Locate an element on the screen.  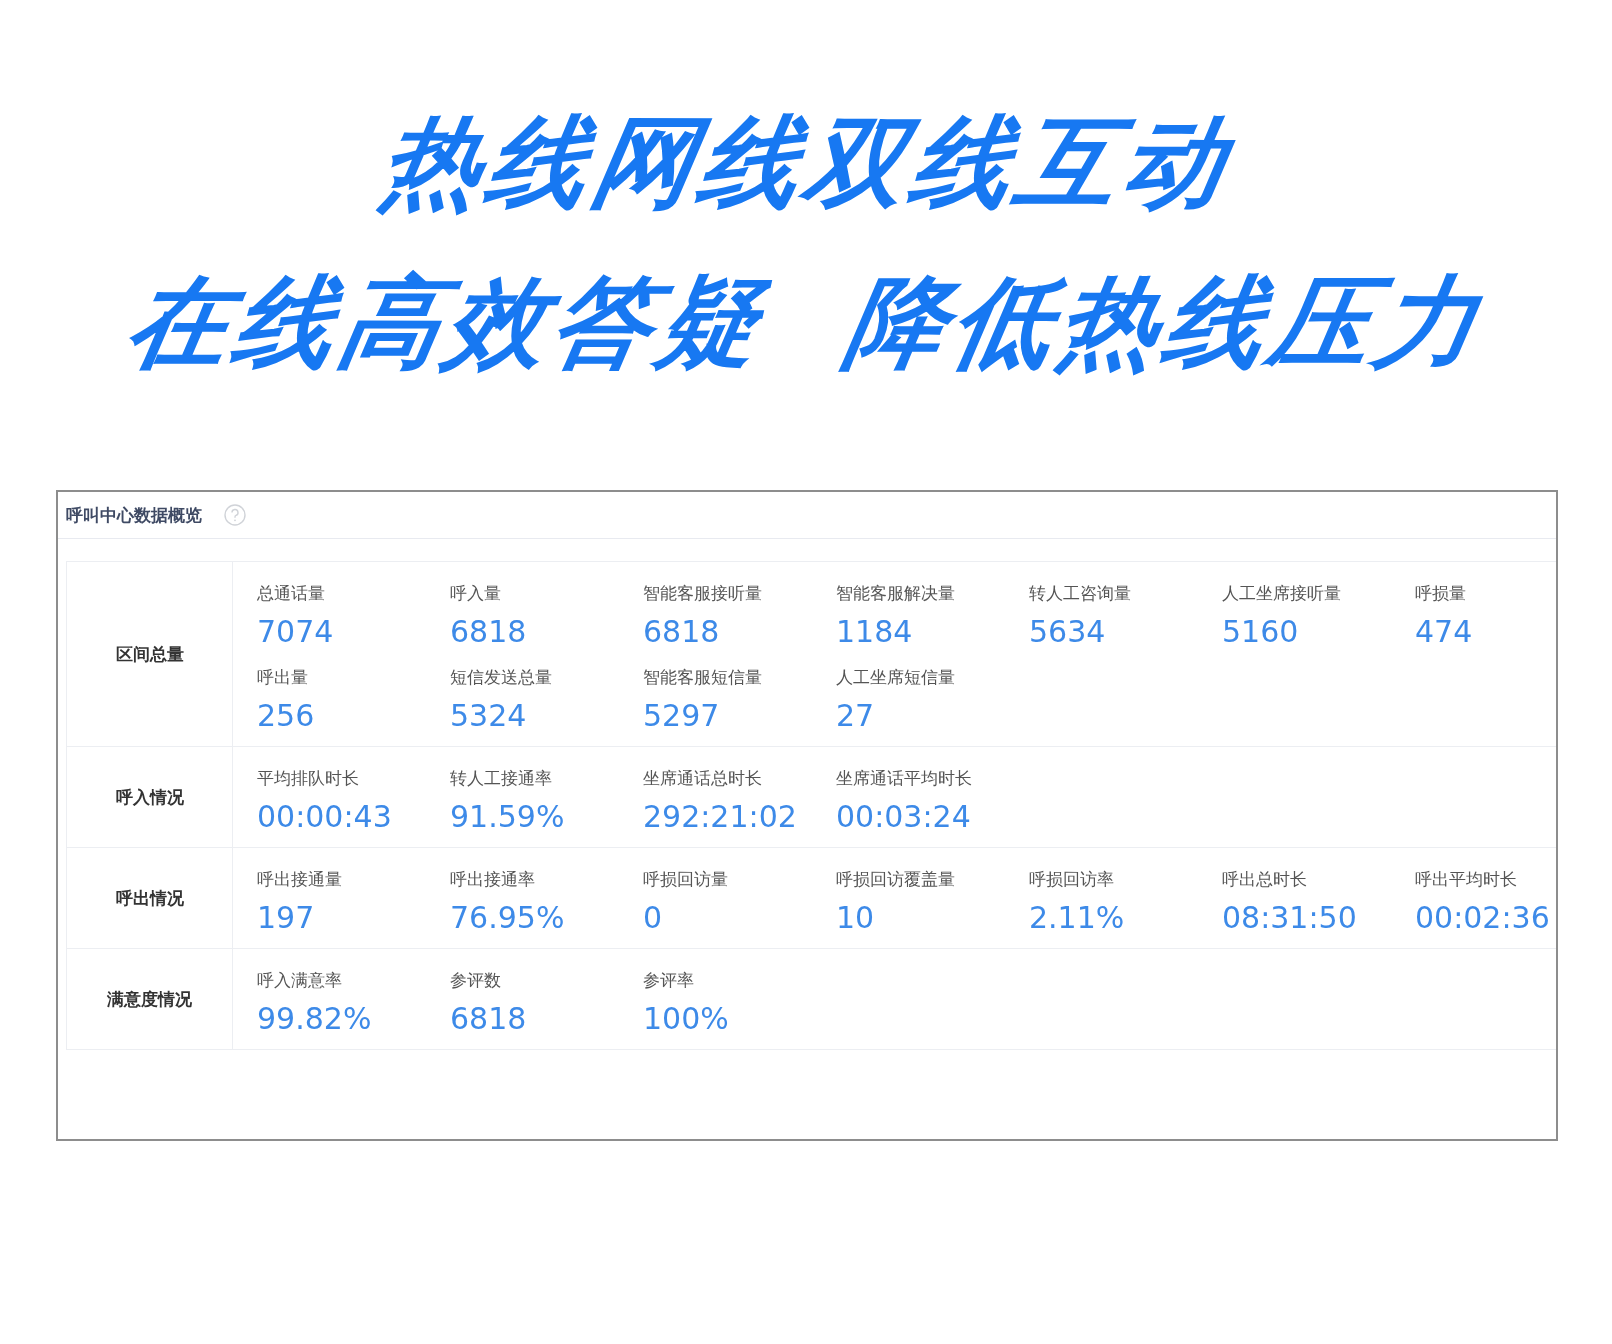
metric-label: 转人工咨询量 is located at coordinates (1080, 593).